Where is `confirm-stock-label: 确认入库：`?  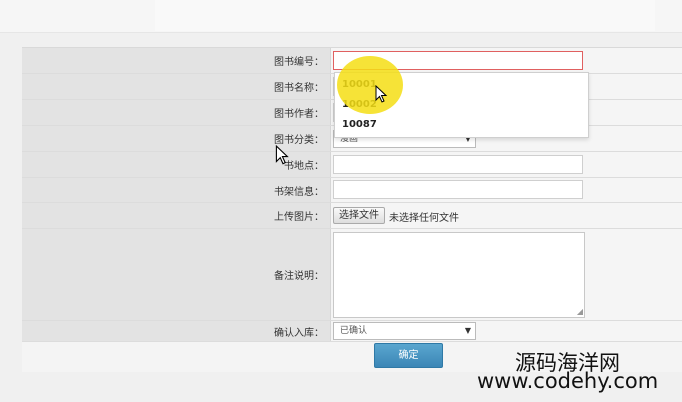
confirm-stock-label: 确认入库： is located at coordinates (176, 331).